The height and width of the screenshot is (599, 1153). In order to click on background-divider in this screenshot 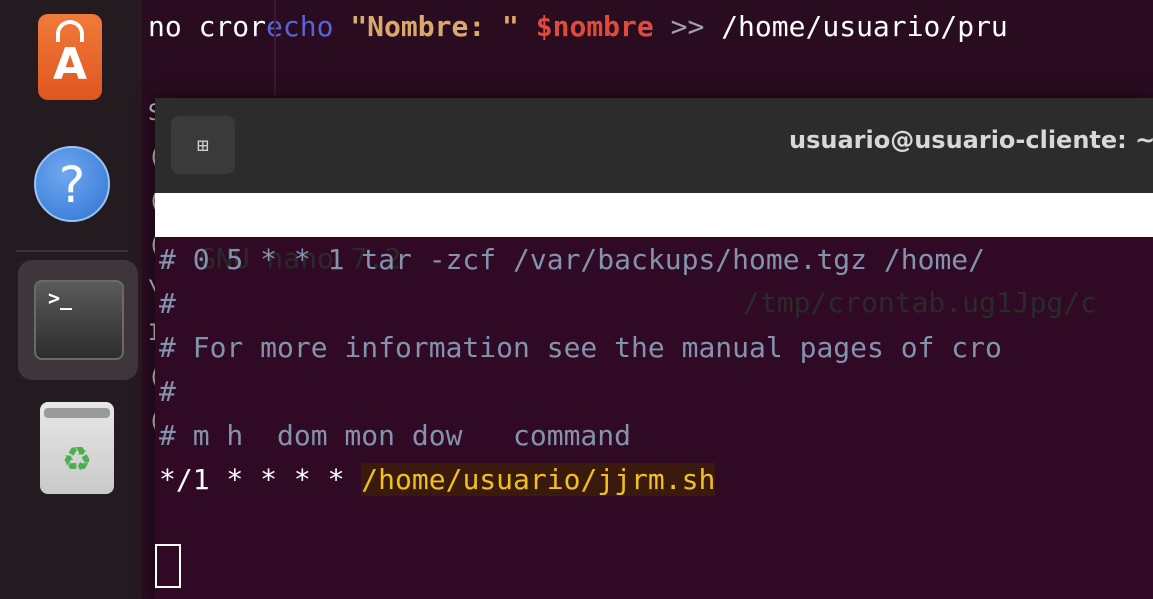, I will do `click(275, 48)`.